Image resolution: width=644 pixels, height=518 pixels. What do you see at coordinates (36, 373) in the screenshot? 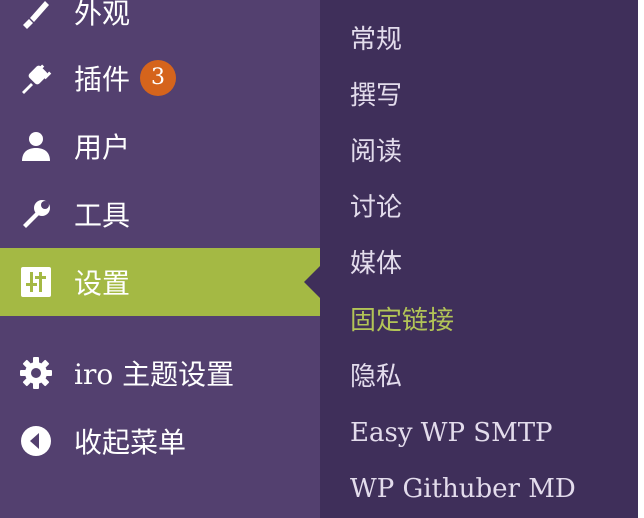
I see `gear-icon` at bounding box center [36, 373].